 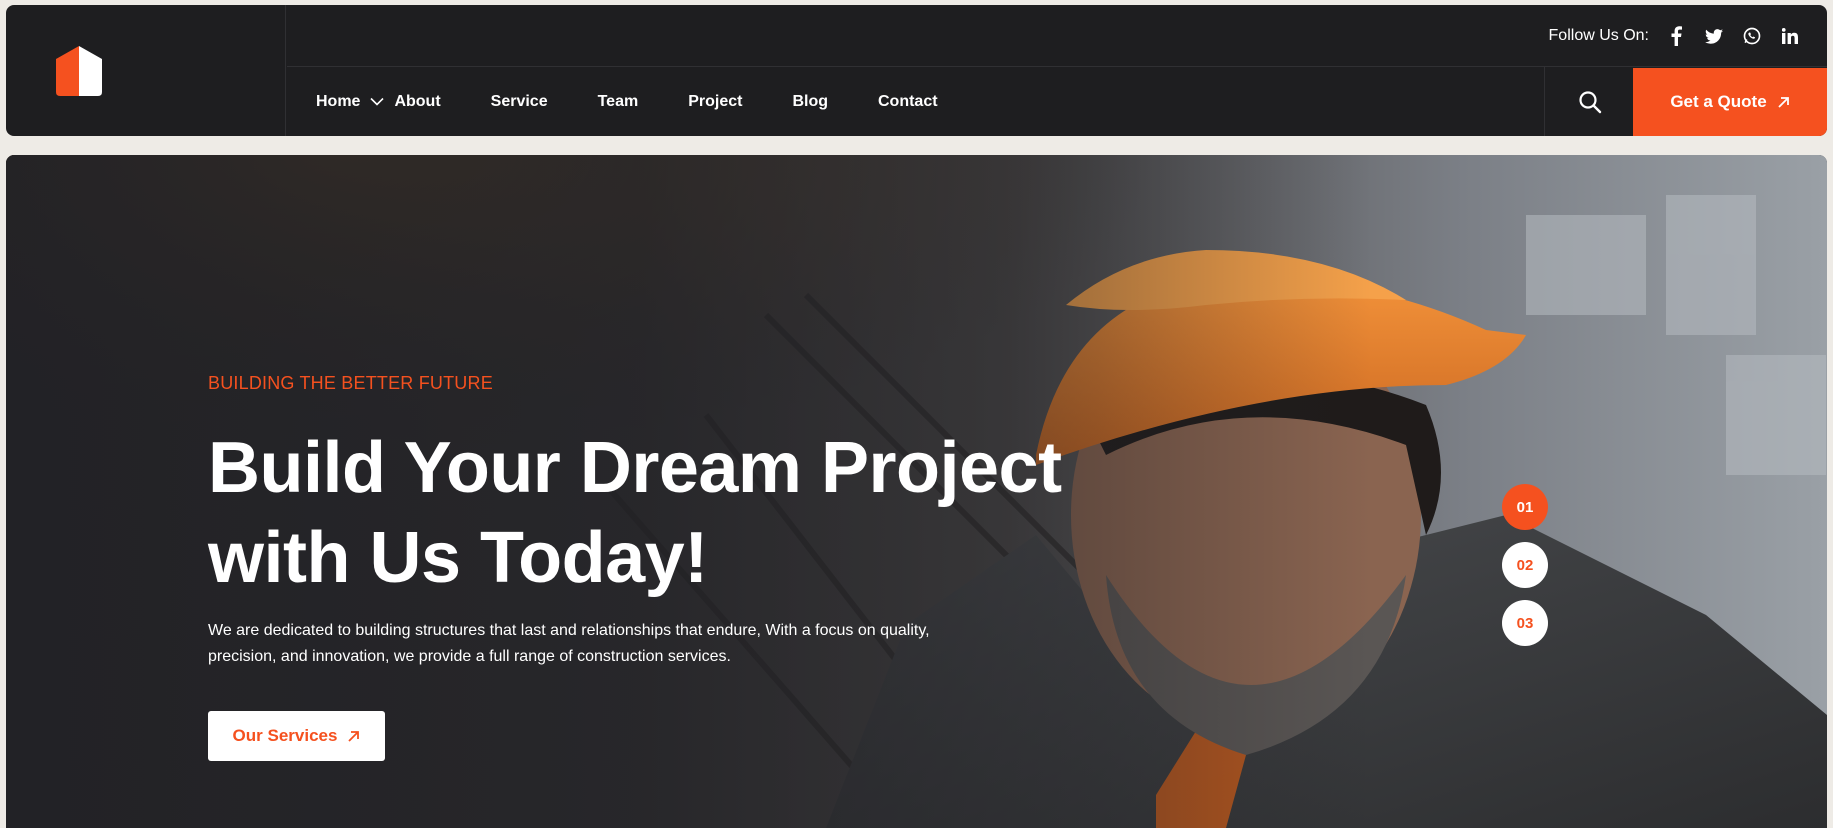 What do you see at coordinates (146, 70) in the screenshot?
I see `logo-area` at bounding box center [146, 70].